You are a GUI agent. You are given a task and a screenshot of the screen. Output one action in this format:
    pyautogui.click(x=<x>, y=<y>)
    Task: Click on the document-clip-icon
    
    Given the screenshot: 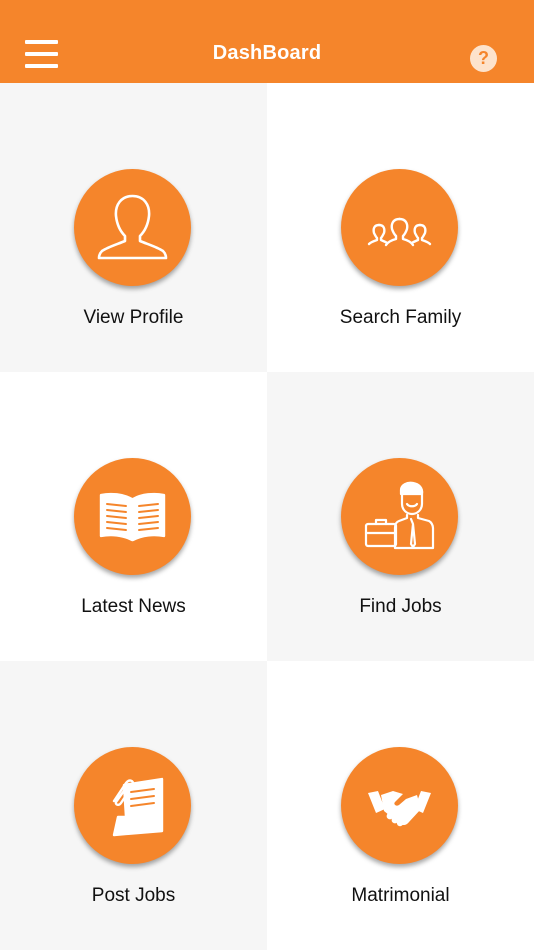 What is the action you would take?
    pyautogui.click(x=132, y=805)
    